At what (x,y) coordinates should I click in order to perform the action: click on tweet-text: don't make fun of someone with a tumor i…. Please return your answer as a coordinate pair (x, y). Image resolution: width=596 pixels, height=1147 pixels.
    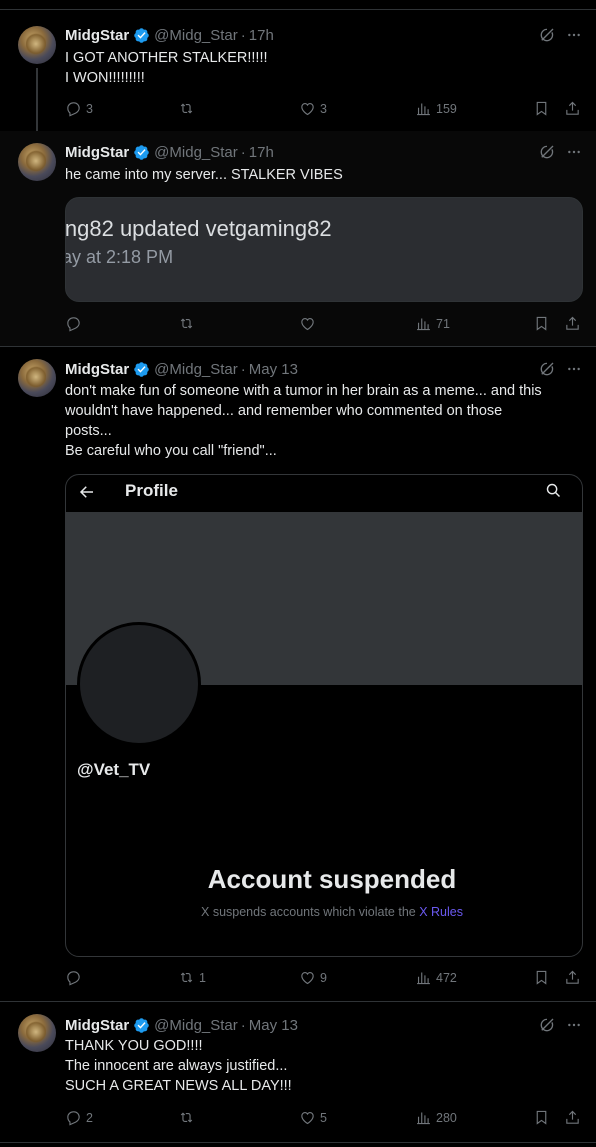
    Looking at the image, I should click on (322, 421).